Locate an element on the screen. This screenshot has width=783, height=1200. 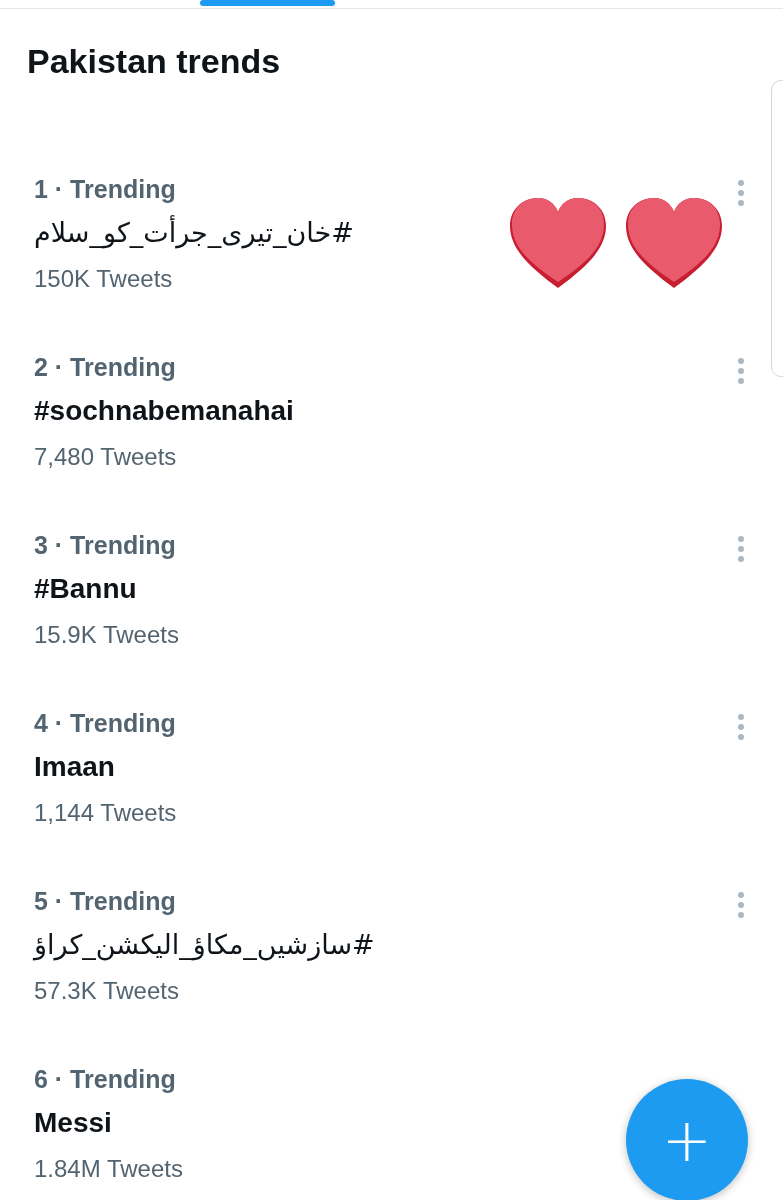
tweet-count: 57.3K Tweets is located at coordinates (106, 991).